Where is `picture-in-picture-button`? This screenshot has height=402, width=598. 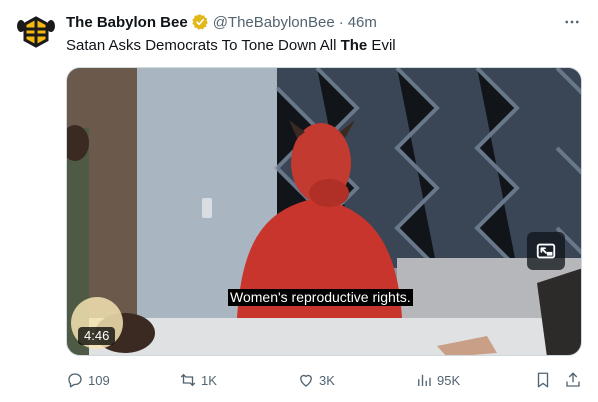
picture-in-picture-button is located at coordinates (546, 251).